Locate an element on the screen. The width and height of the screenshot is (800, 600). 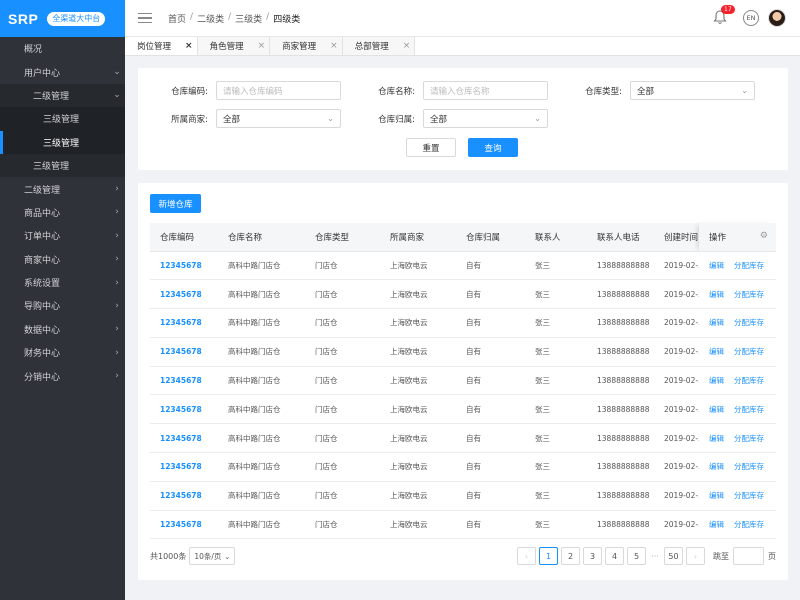
notification-bell-icon: 17 is located at coordinates (724, 15).